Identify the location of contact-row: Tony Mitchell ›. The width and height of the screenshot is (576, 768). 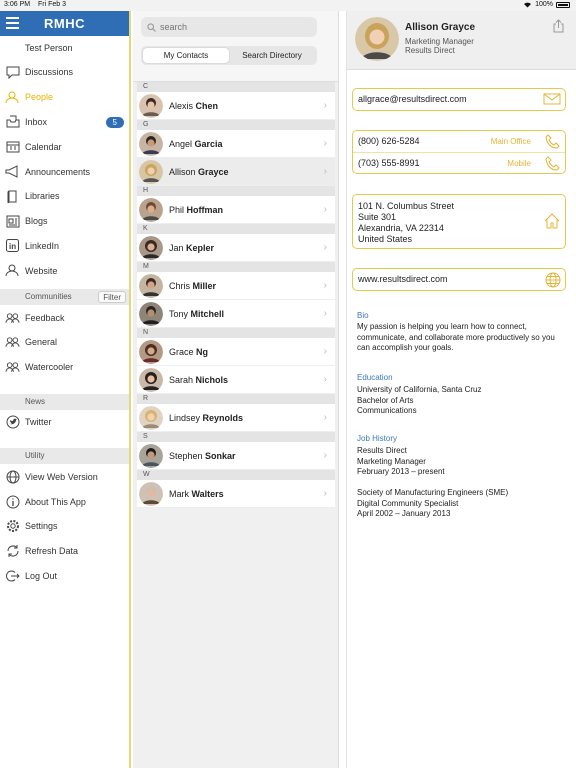
(236, 314).